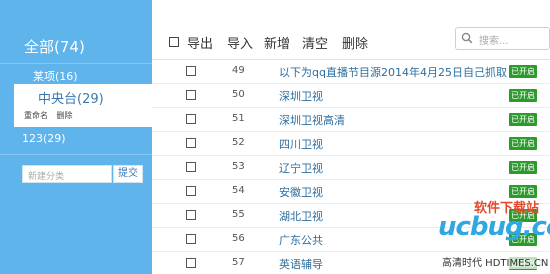 This screenshot has height=274, width=550. I want to click on new-category-input: 新建分类, so click(67, 174).